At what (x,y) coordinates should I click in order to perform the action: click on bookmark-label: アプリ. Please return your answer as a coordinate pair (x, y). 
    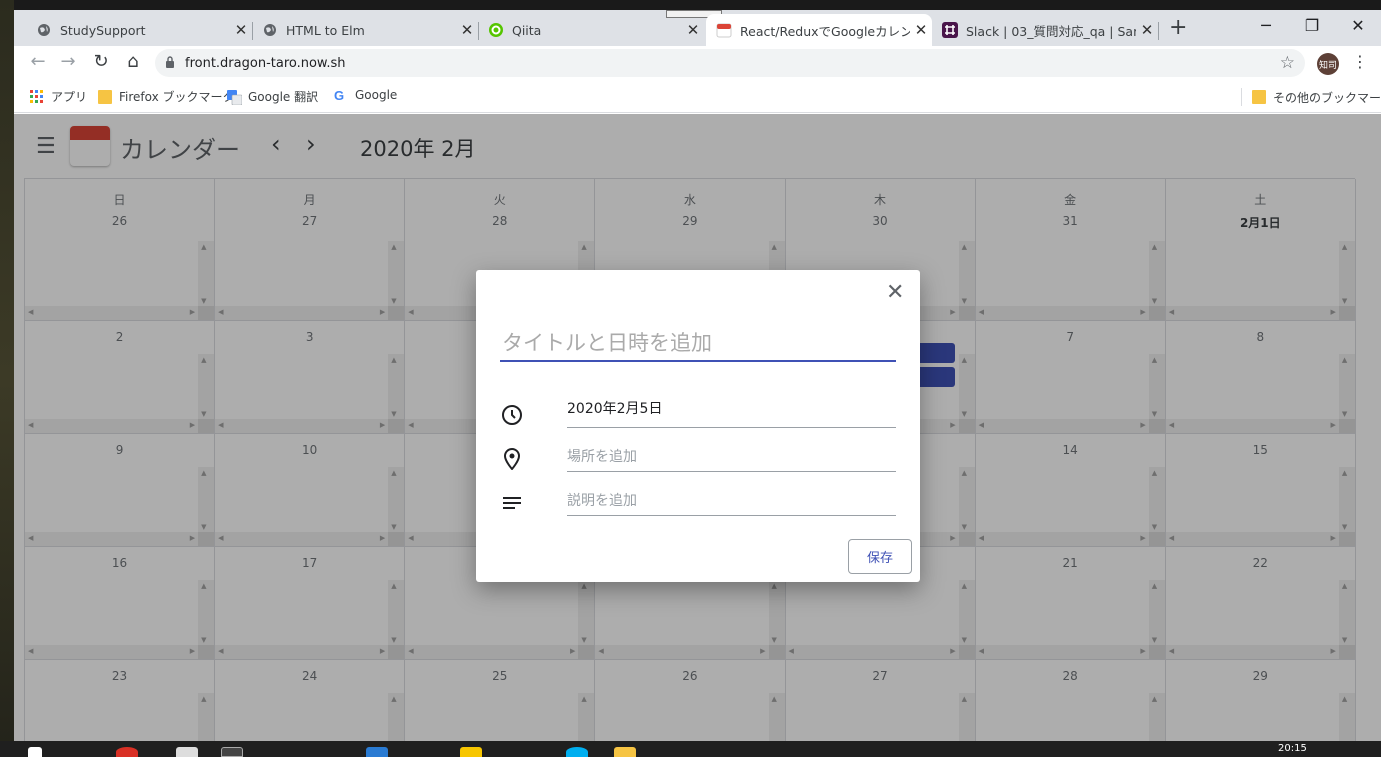
    Looking at the image, I should click on (69, 97).